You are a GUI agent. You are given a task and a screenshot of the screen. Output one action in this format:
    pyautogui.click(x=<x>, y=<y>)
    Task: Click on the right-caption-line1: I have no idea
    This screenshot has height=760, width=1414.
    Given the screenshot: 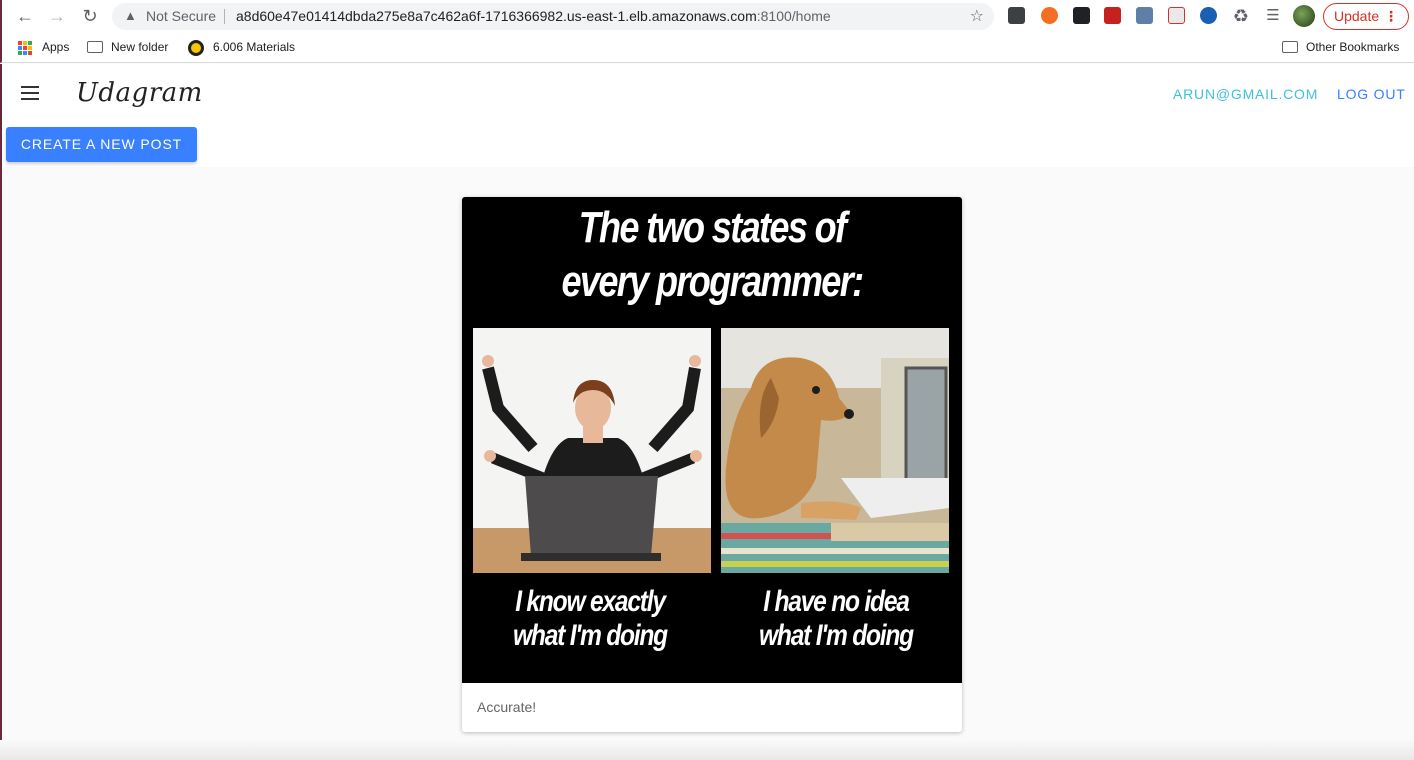 What is the action you would take?
    pyautogui.click(x=836, y=601)
    